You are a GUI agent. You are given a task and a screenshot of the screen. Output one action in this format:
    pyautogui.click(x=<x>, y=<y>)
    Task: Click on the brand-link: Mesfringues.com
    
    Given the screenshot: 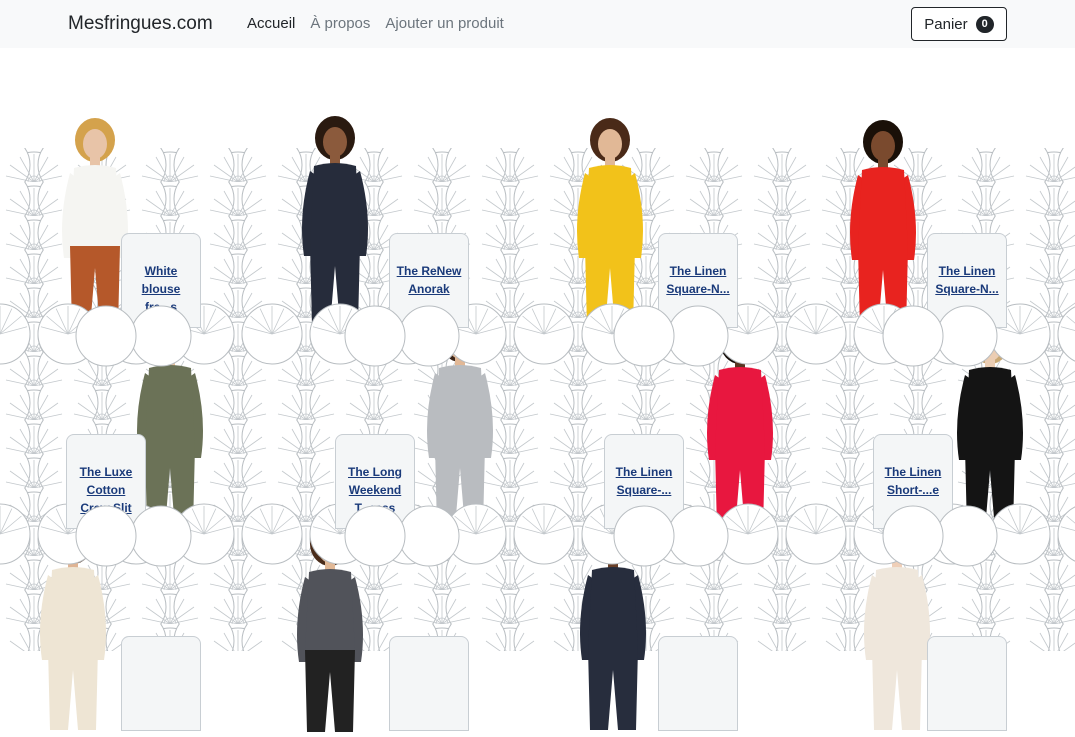 What is the action you would take?
    pyautogui.click(x=140, y=24)
    